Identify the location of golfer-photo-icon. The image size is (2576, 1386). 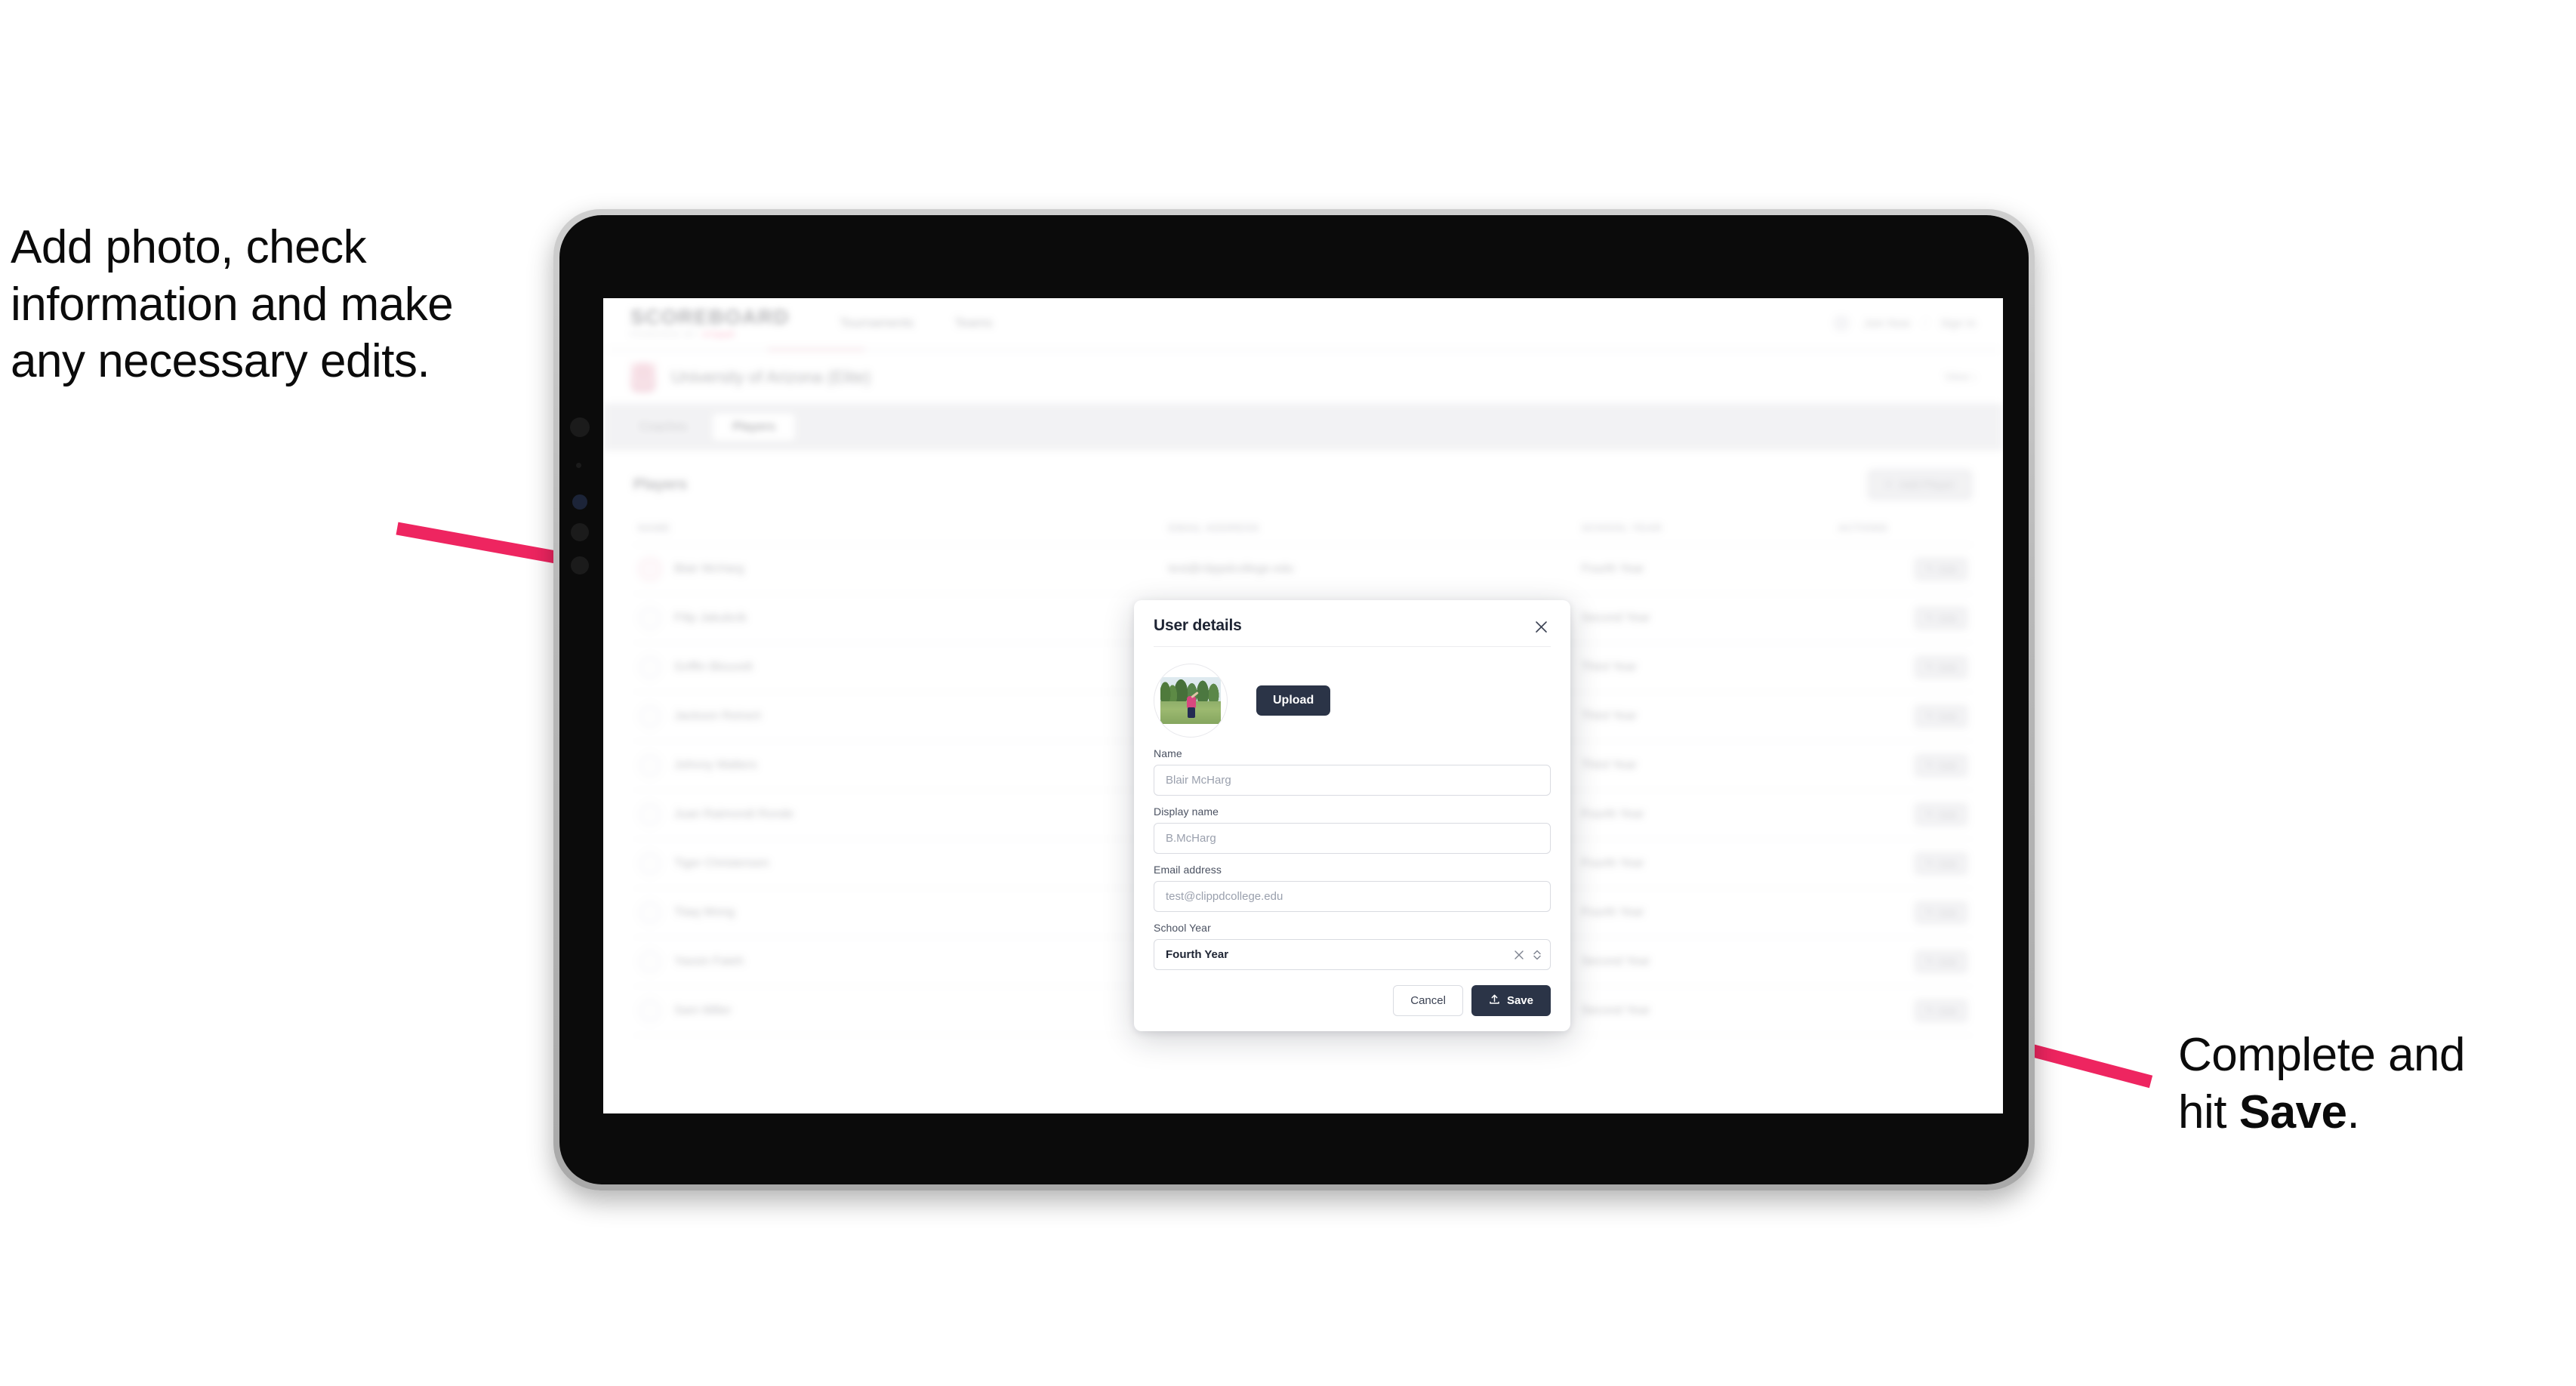
(1190, 700).